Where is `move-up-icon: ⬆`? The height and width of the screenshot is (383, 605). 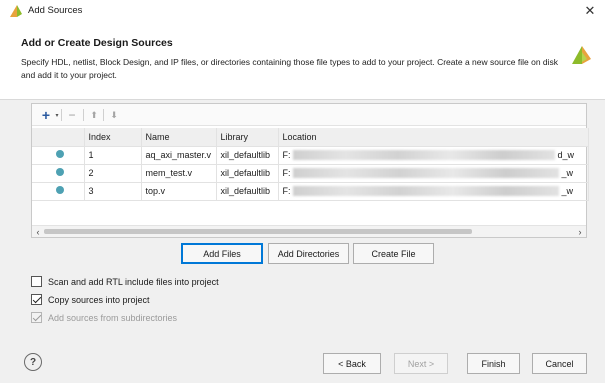
move-up-icon: ⬆ is located at coordinates (94, 115).